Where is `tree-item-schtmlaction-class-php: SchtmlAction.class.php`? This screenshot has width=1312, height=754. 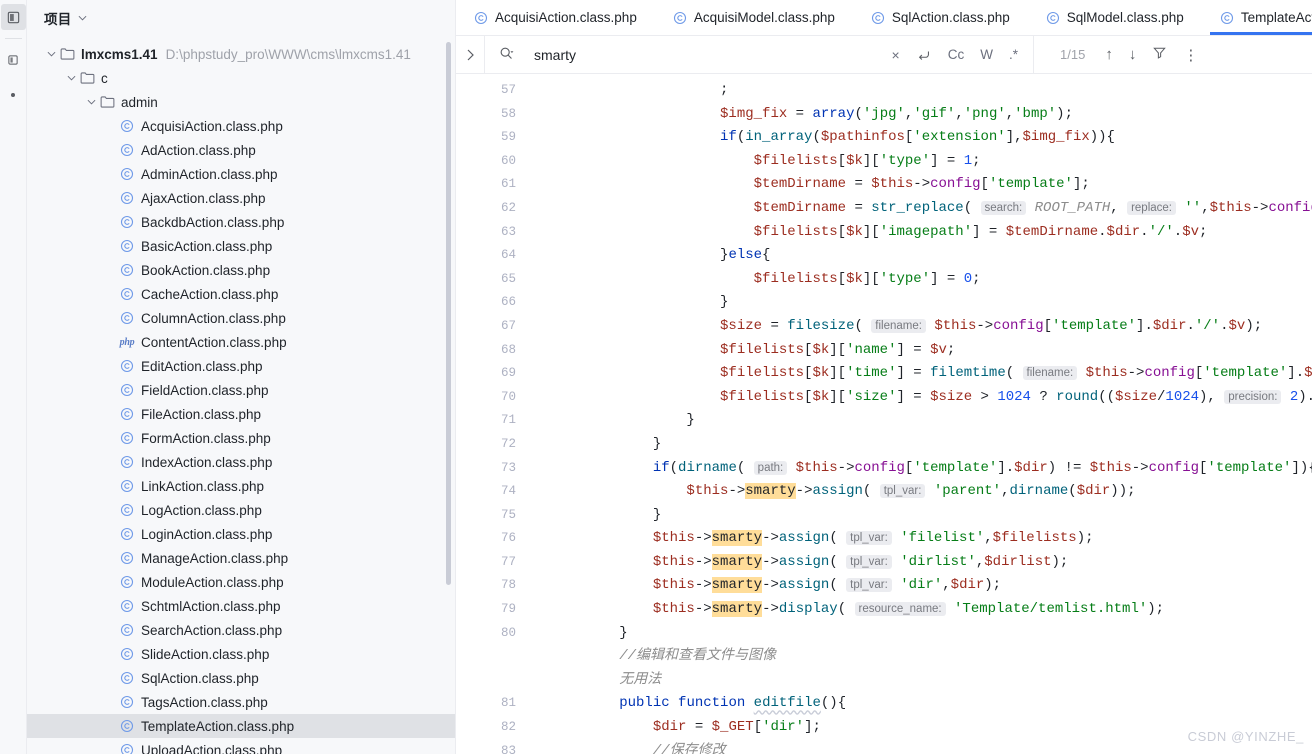
tree-item-schtmlaction-class-php: SchtmlAction.class.php is located at coordinates (241, 606).